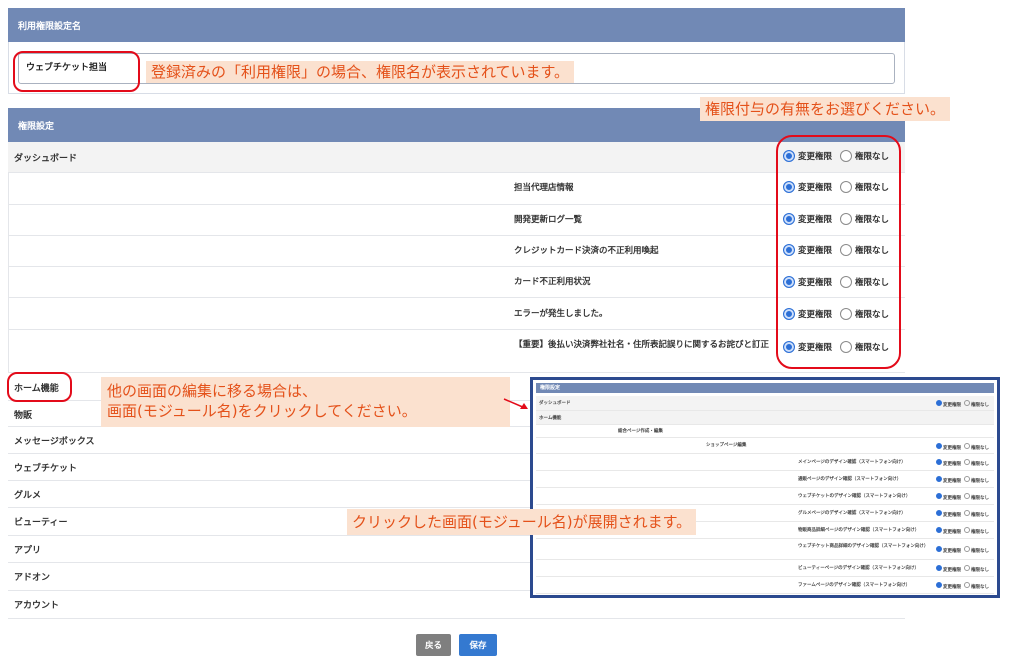 The image size is (1024, 662). I want to click on dashboard-item-row: 開発更新ログ一覧, so click(456, 220).